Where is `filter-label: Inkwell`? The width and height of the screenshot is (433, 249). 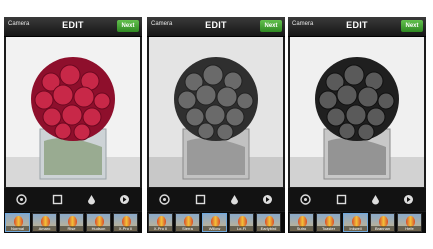
filter-label: Inkwell is located at coordinates (355, 228).